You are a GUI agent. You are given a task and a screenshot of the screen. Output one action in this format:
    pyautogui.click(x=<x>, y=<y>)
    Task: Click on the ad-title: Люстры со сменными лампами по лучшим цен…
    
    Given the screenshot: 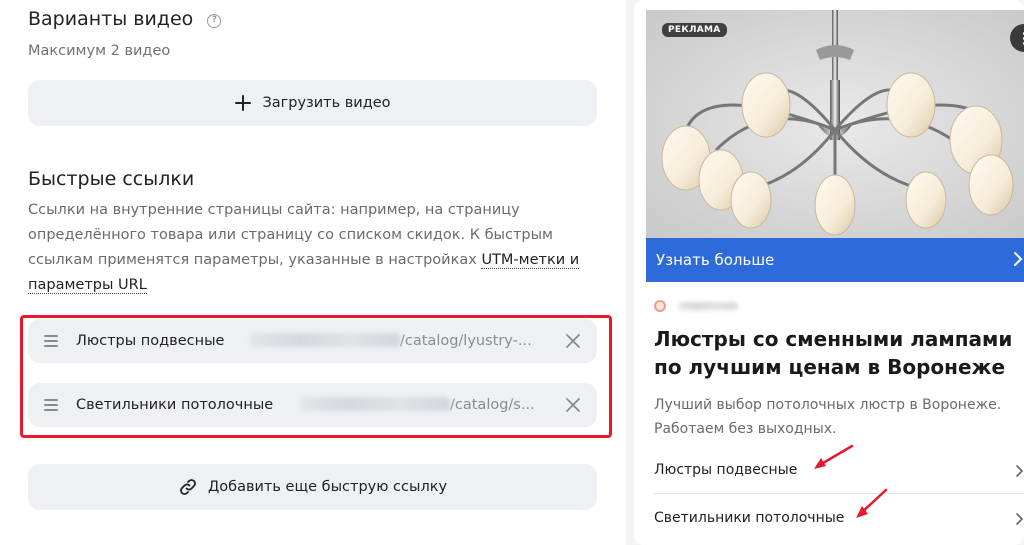 What is the action you would take?
    pyautogui.click(x=839, y=353)
    